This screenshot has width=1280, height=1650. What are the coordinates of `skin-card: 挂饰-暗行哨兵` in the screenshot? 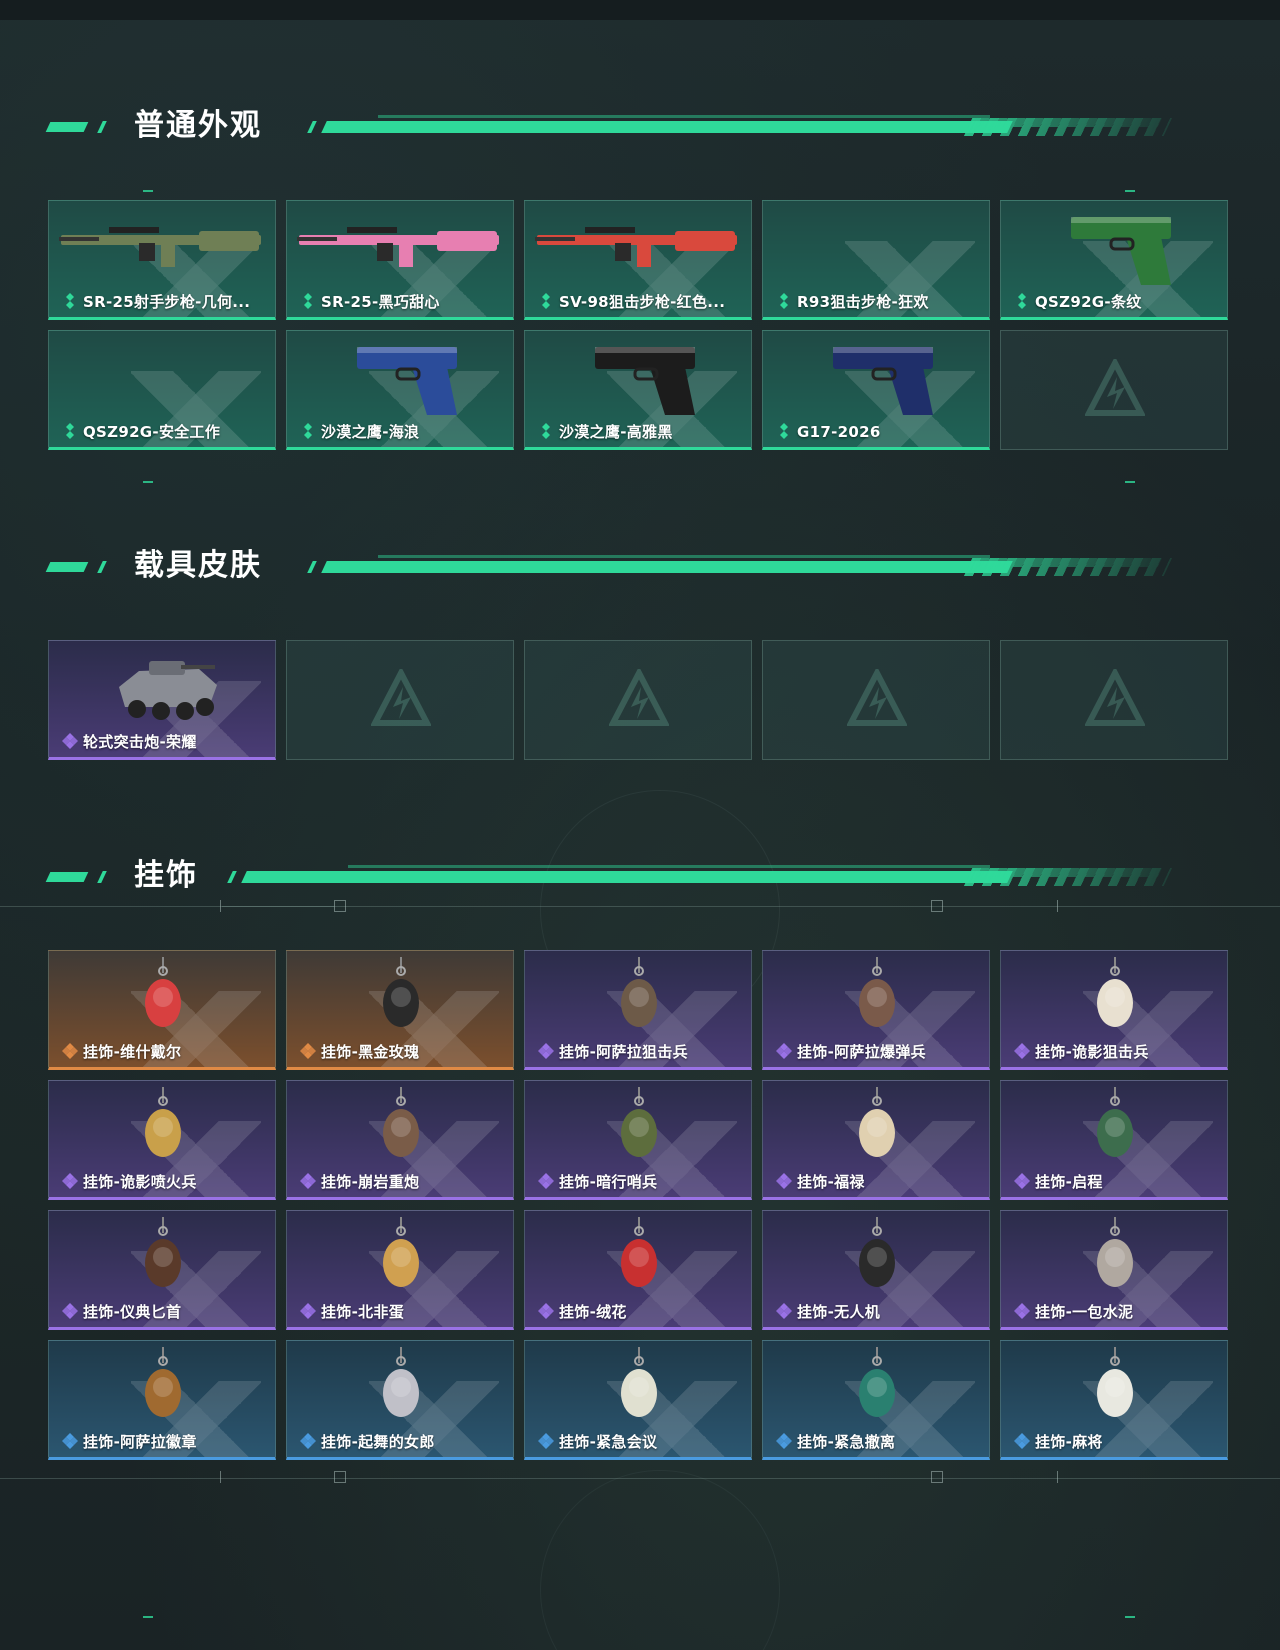 It's located at (638, 1140).